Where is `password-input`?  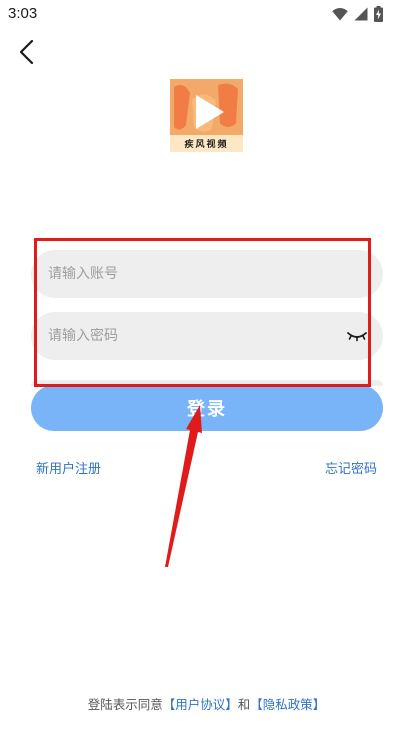 password-input is located at coordinates (178, 336).